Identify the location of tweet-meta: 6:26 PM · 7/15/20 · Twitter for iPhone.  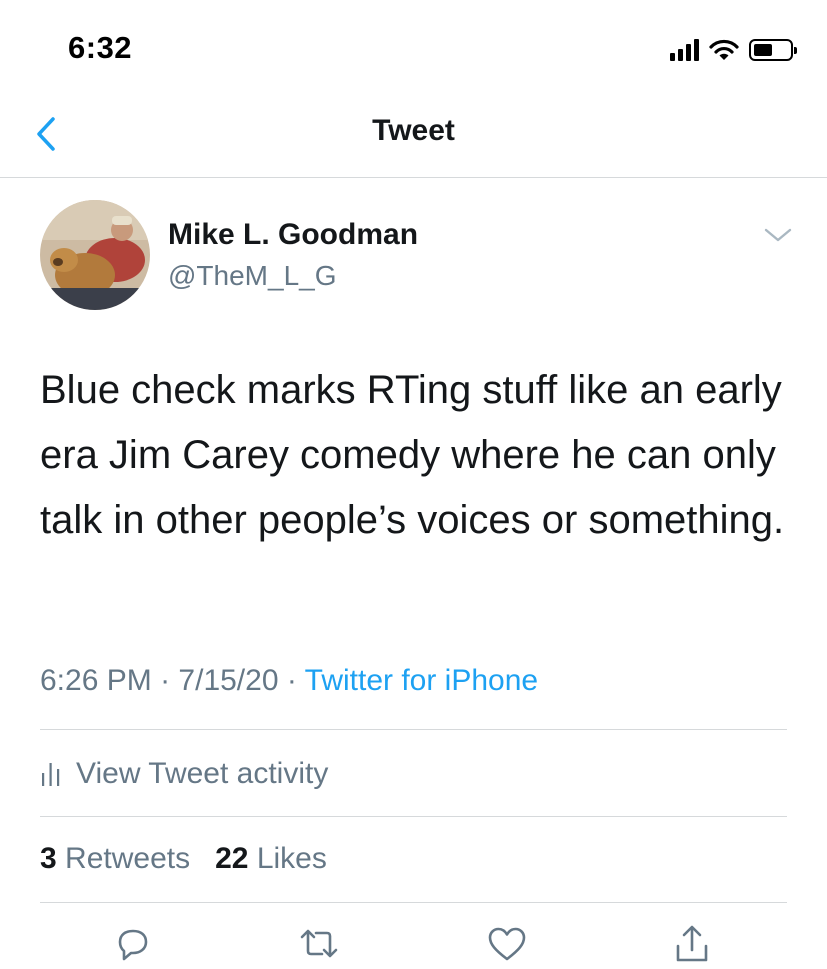
(289, 681).